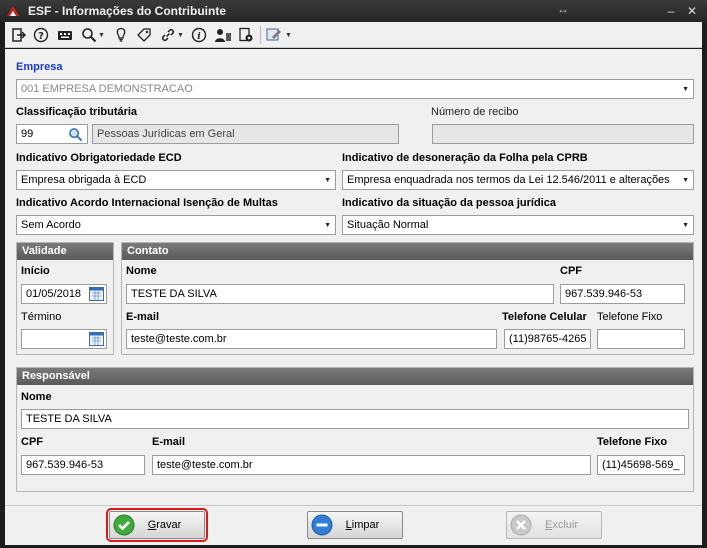  Describe the element at coordinates (36, 397) in the screenshot. I see `responsavel-nome-label: Nome` at that location.